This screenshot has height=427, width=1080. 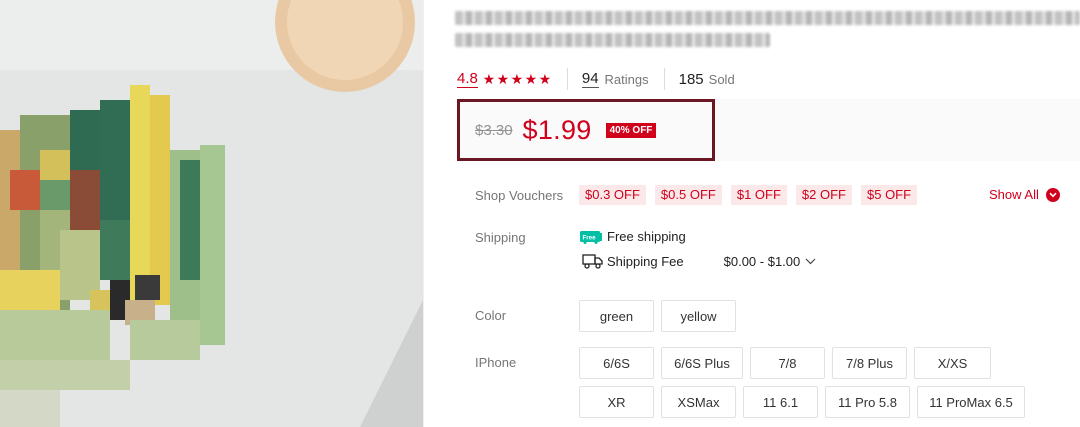 I want to click on iphone-option: 6/6S Plus, so click(x=702, y=363).